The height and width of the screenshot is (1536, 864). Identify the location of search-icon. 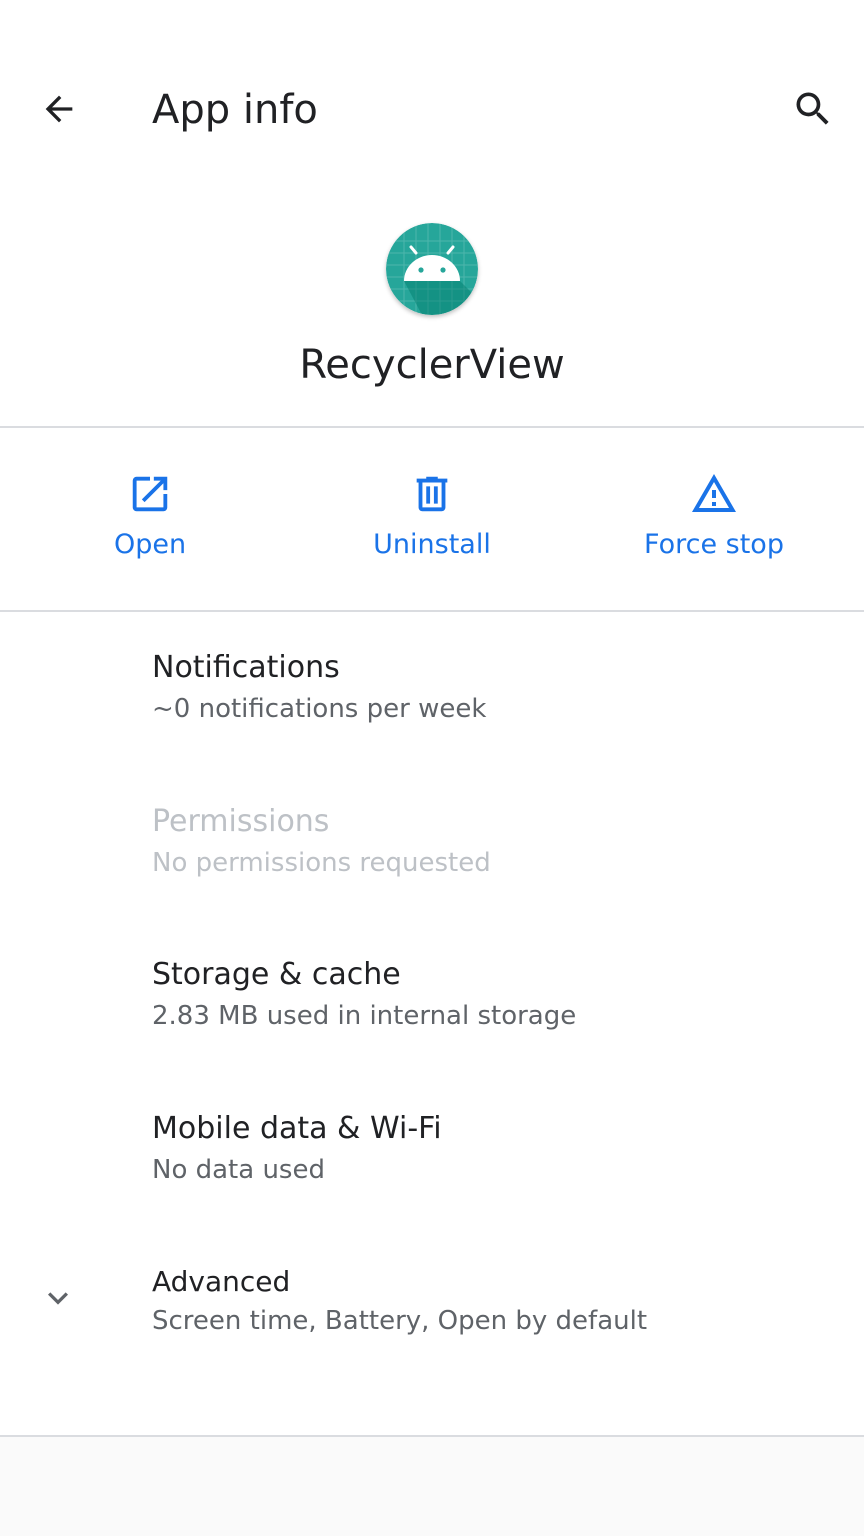
(812, 108).